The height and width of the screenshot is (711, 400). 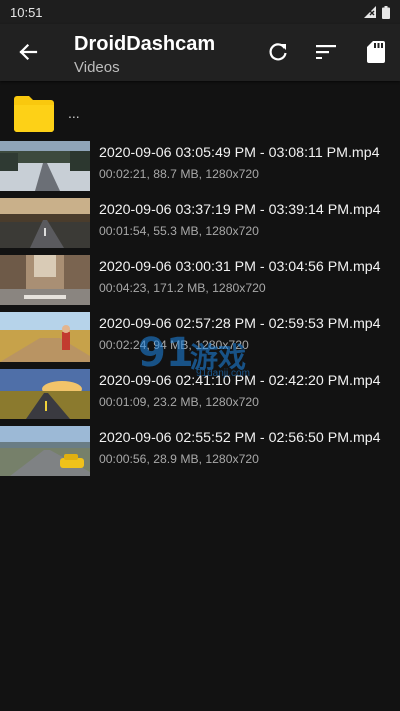 I want to click on status-time: 10:51, so click(x=26, y=12).